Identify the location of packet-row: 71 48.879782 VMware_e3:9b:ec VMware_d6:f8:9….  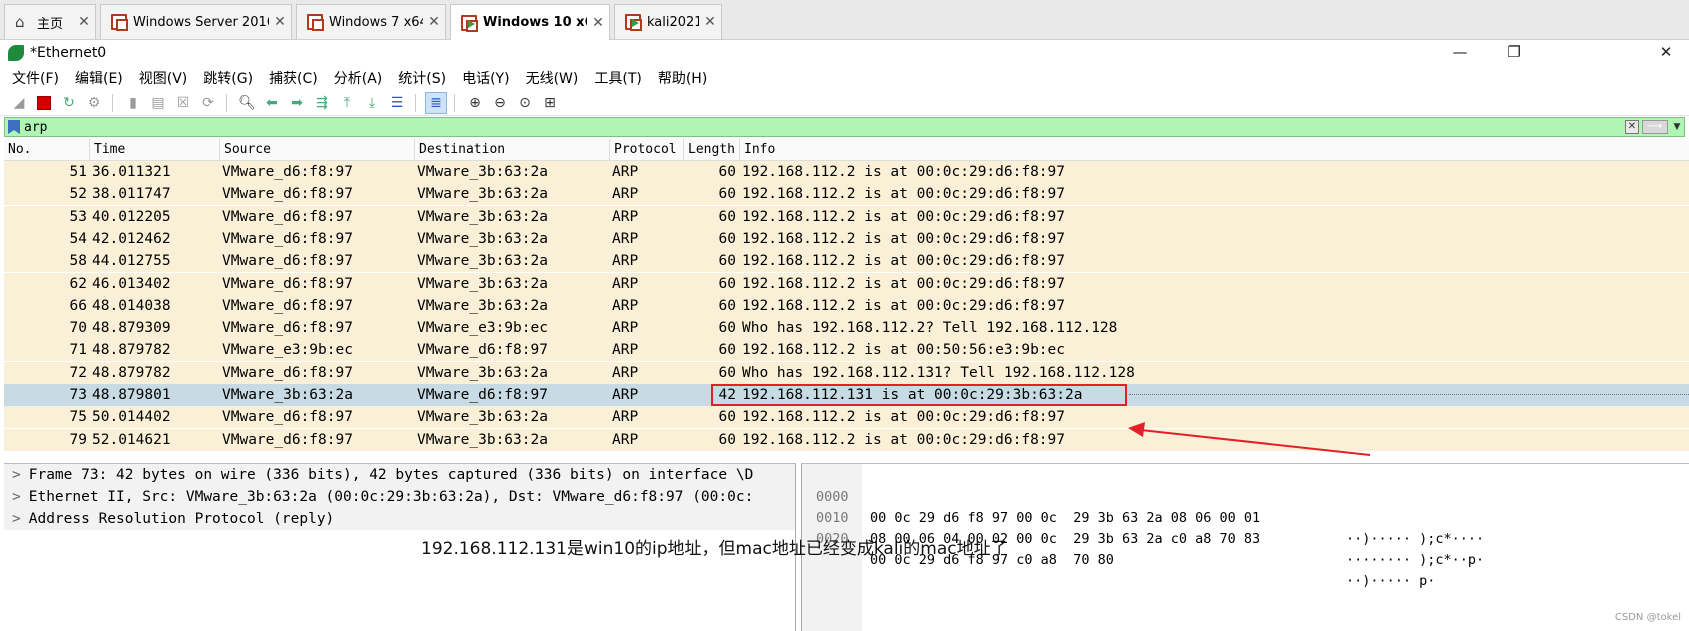
(846, 350).